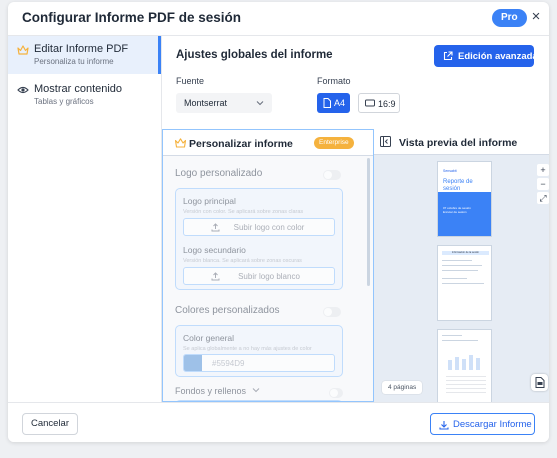 The width and height of the screenshot is (557, 458). I want to click on download-icon, so click(444, 425).